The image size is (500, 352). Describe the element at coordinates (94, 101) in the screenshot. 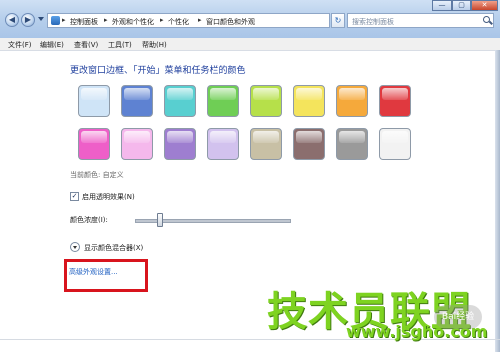

I see `color-swatch-sky` at that location.